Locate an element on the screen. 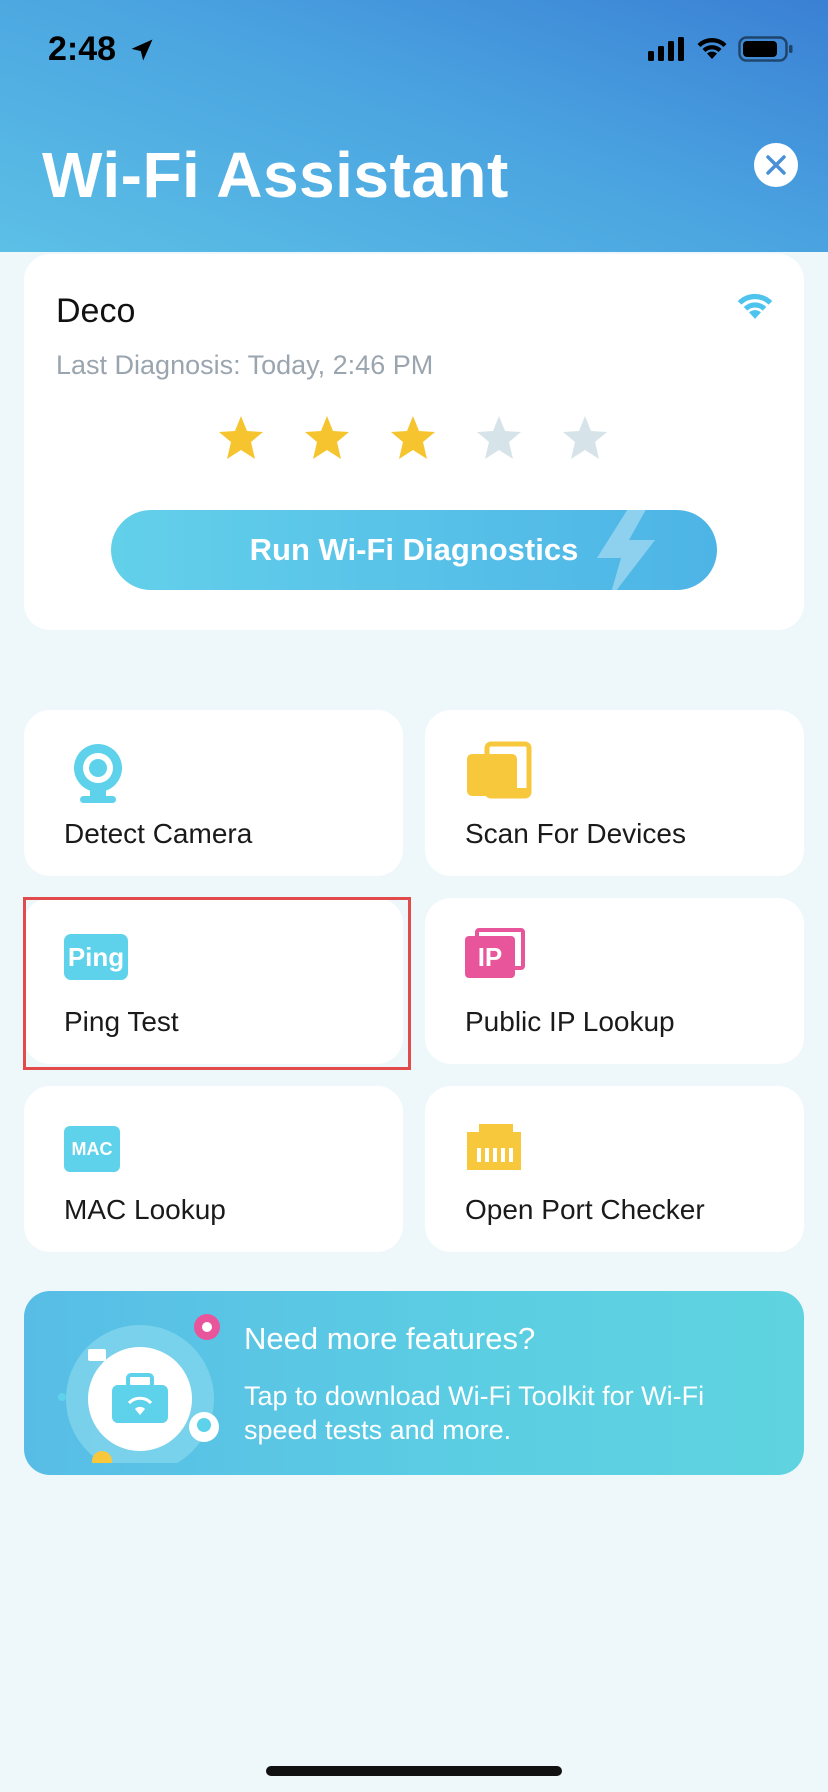 The width and height of the screenshot is (828, 1792). network-name: Deco is located at coordinates (96, 311).